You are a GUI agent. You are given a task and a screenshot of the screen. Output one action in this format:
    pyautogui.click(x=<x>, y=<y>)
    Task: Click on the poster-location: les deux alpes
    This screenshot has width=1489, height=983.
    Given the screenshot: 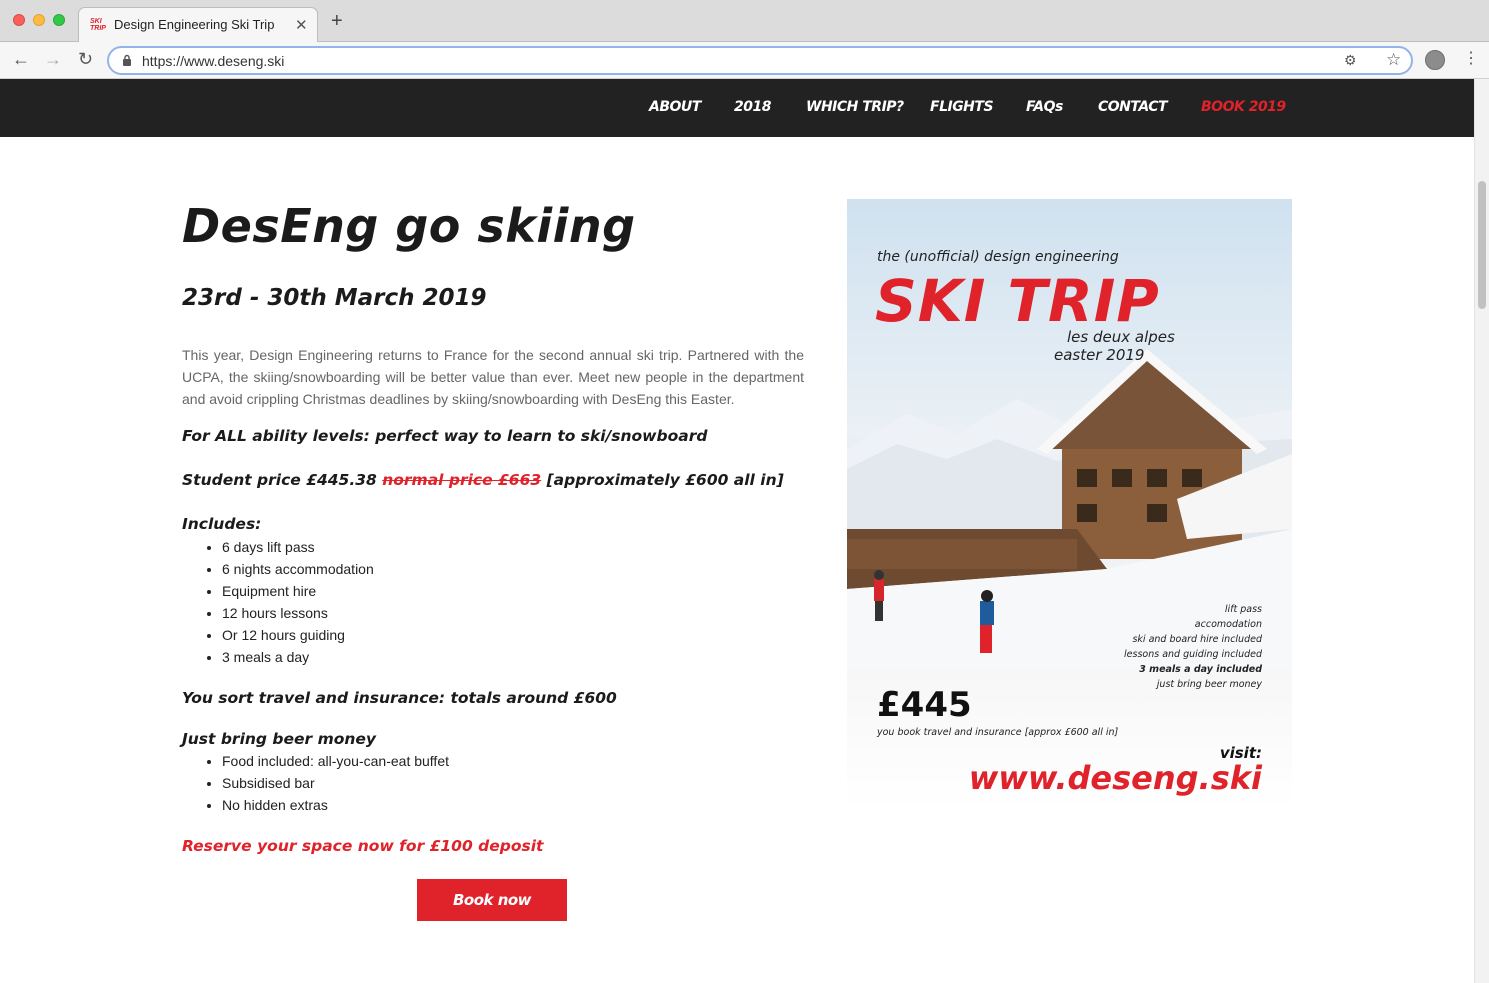 What is the action you would take?
    pyautogui.click(x=1121, y=337)
    